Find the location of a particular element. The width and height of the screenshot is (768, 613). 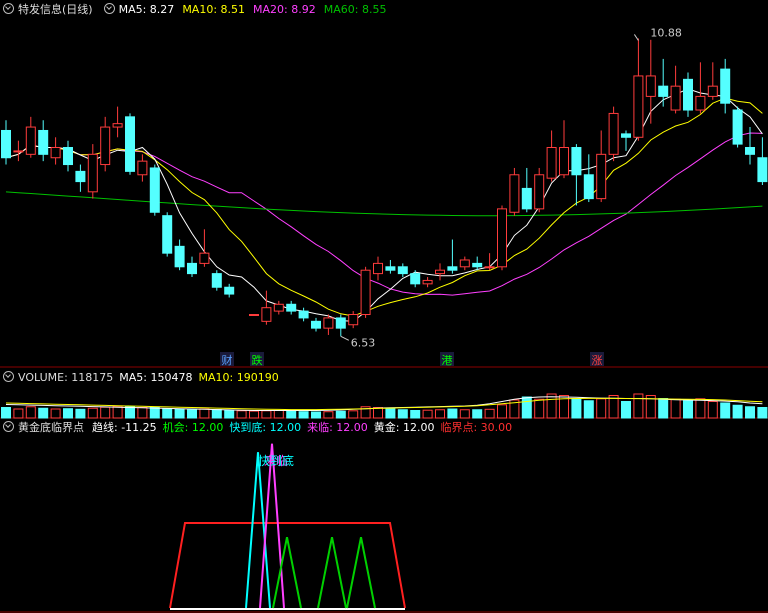

critical-point-line is located at coordinates (287, 565).